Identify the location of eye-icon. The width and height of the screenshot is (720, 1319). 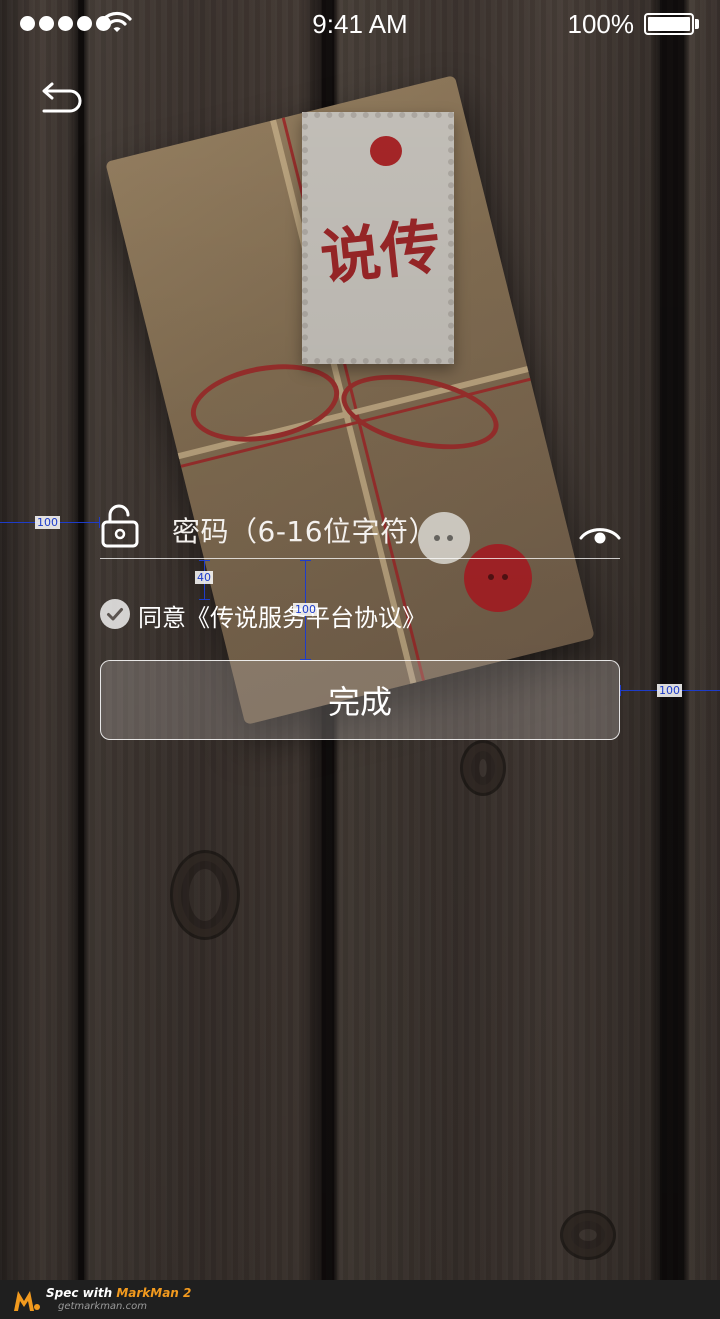
(600, 533).